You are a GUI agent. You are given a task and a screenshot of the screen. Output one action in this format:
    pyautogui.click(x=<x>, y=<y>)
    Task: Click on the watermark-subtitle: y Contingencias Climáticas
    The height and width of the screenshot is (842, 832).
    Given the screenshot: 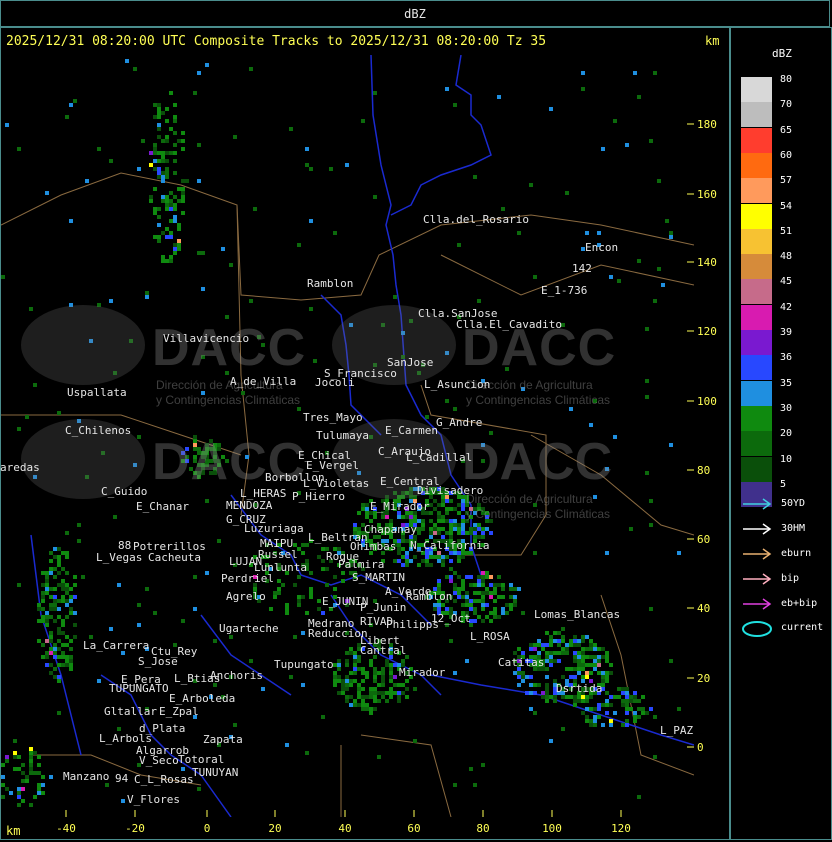 What is the action you would take?
    pyautogui.click(x=538, y=400)
    